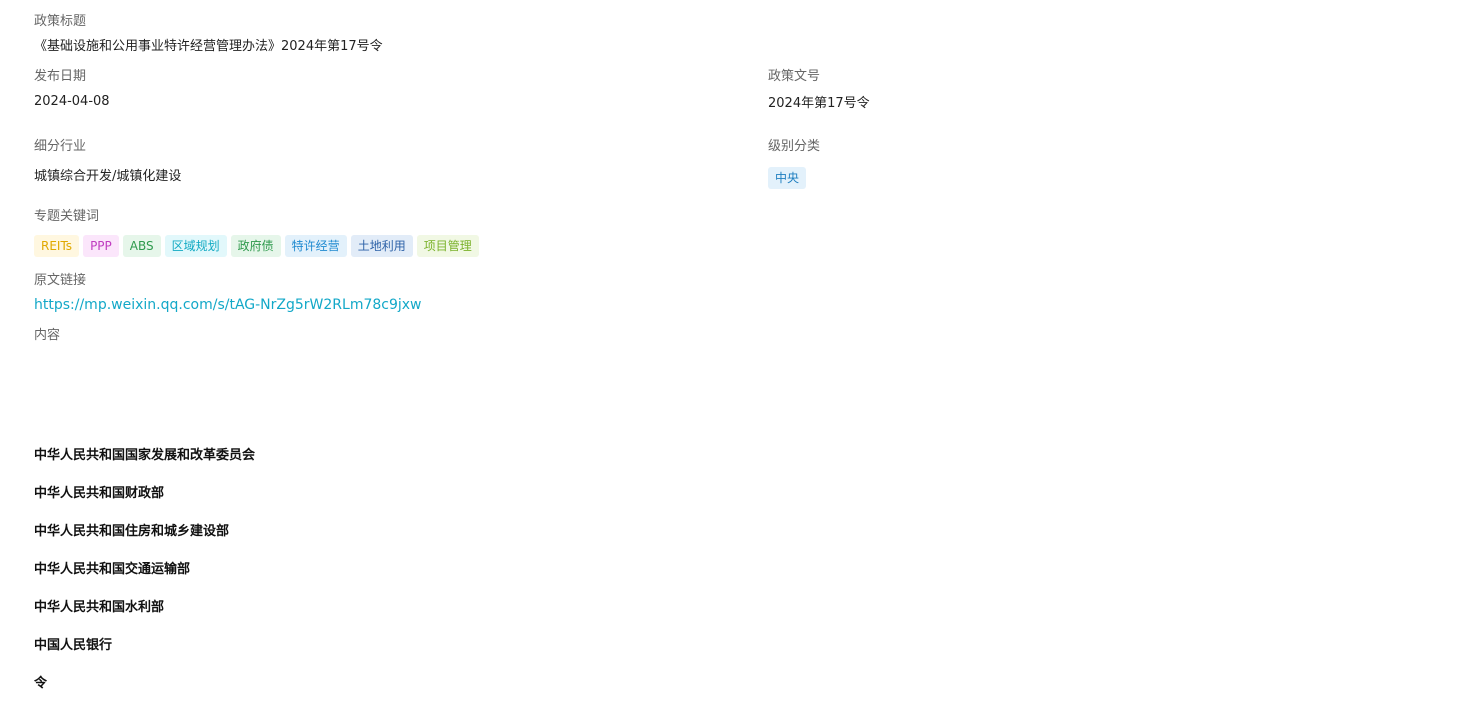 The width and height of the screenshot is (1466, 702). Describe the element at coordinates (108, 176) in the screenshot. I see `industry-value: 城镇综合开发/城镇化建设` at that location.